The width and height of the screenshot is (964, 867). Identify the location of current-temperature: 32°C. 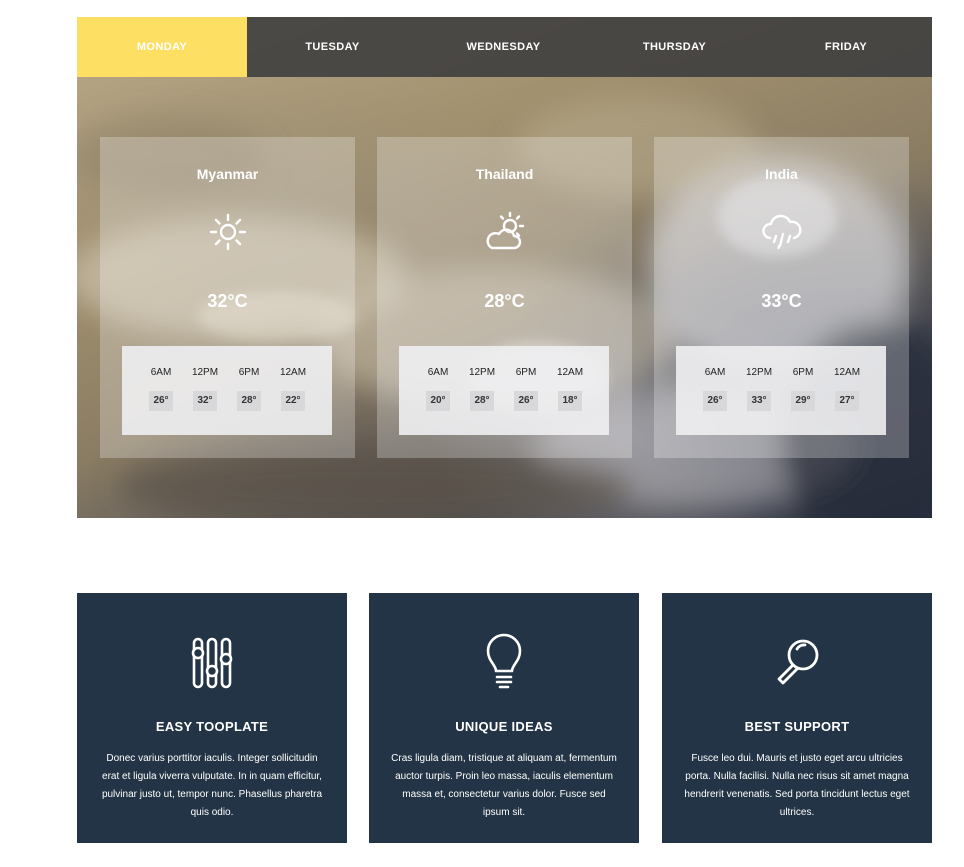
(227, 301).